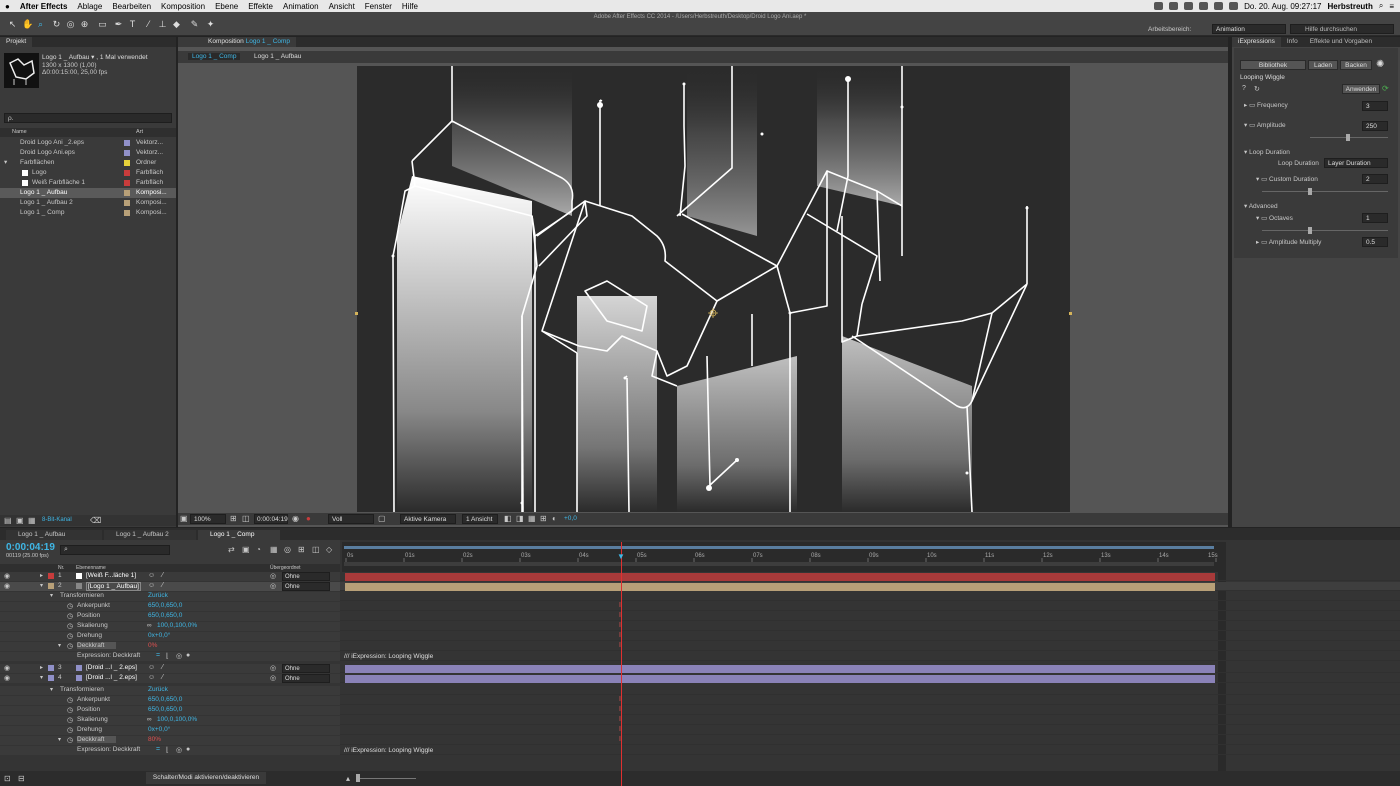 The height and width of the screenshot is (786, 1400). Describe the element at coordinates (1174, 6) in the screenshot. I see `cloud-icon` at that location.